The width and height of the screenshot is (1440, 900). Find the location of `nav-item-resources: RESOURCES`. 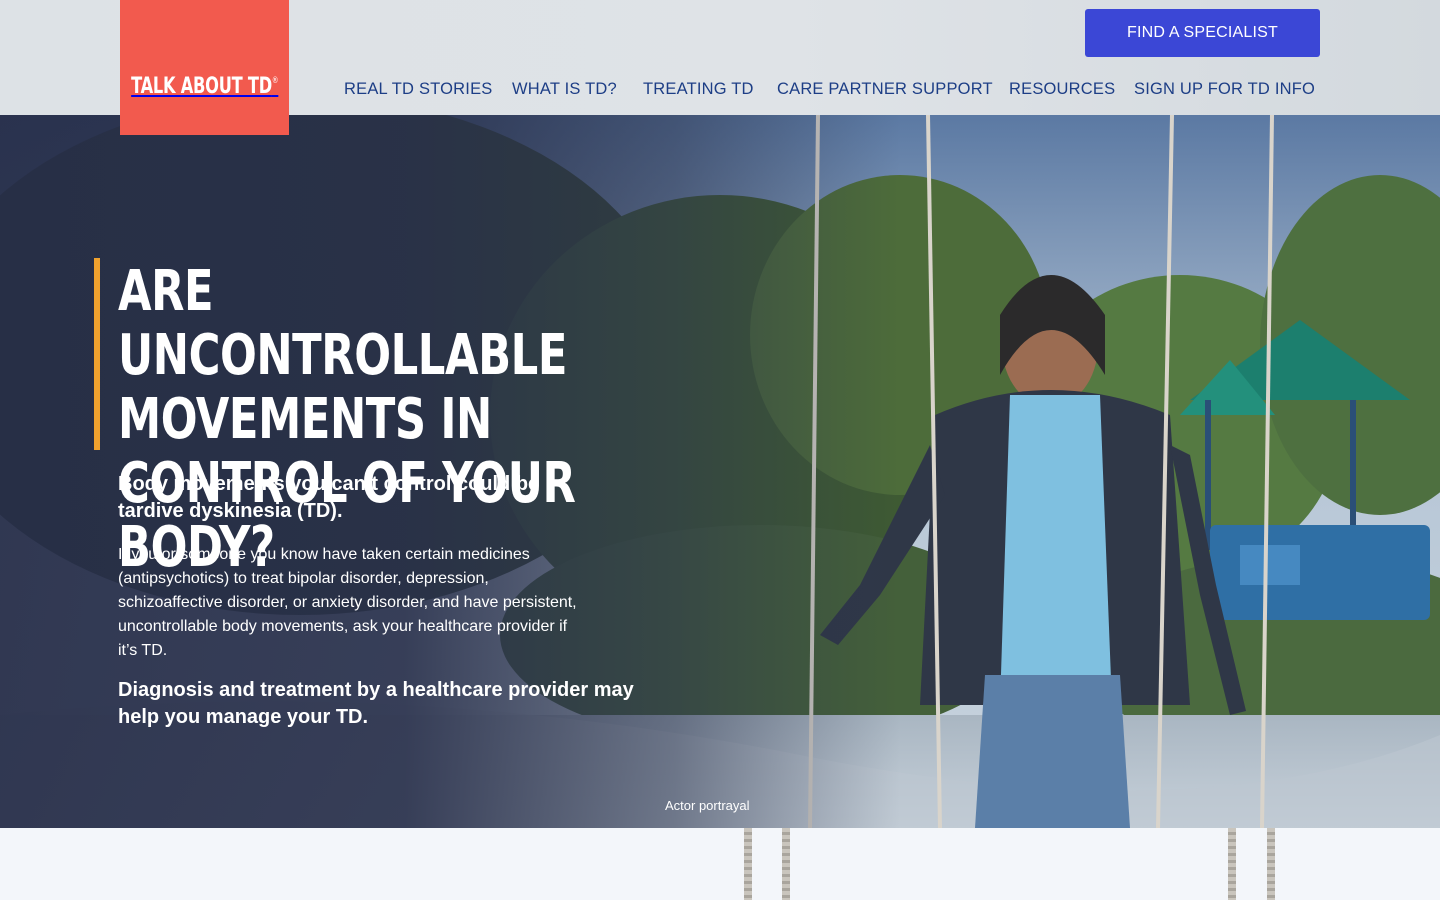

nav-item-resources: RESOURCES is located at coordinates (1062, 89).